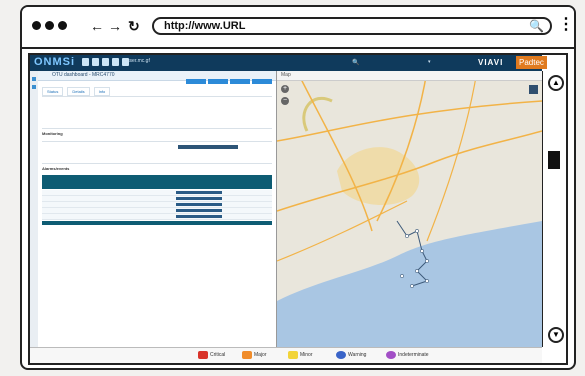 This screenshot has height=376, width=585. What do you see at coordinates (566, 25) in the screenshot?
I see `kebab-menu-icon: ⋮` at bounding box center [566, 25].